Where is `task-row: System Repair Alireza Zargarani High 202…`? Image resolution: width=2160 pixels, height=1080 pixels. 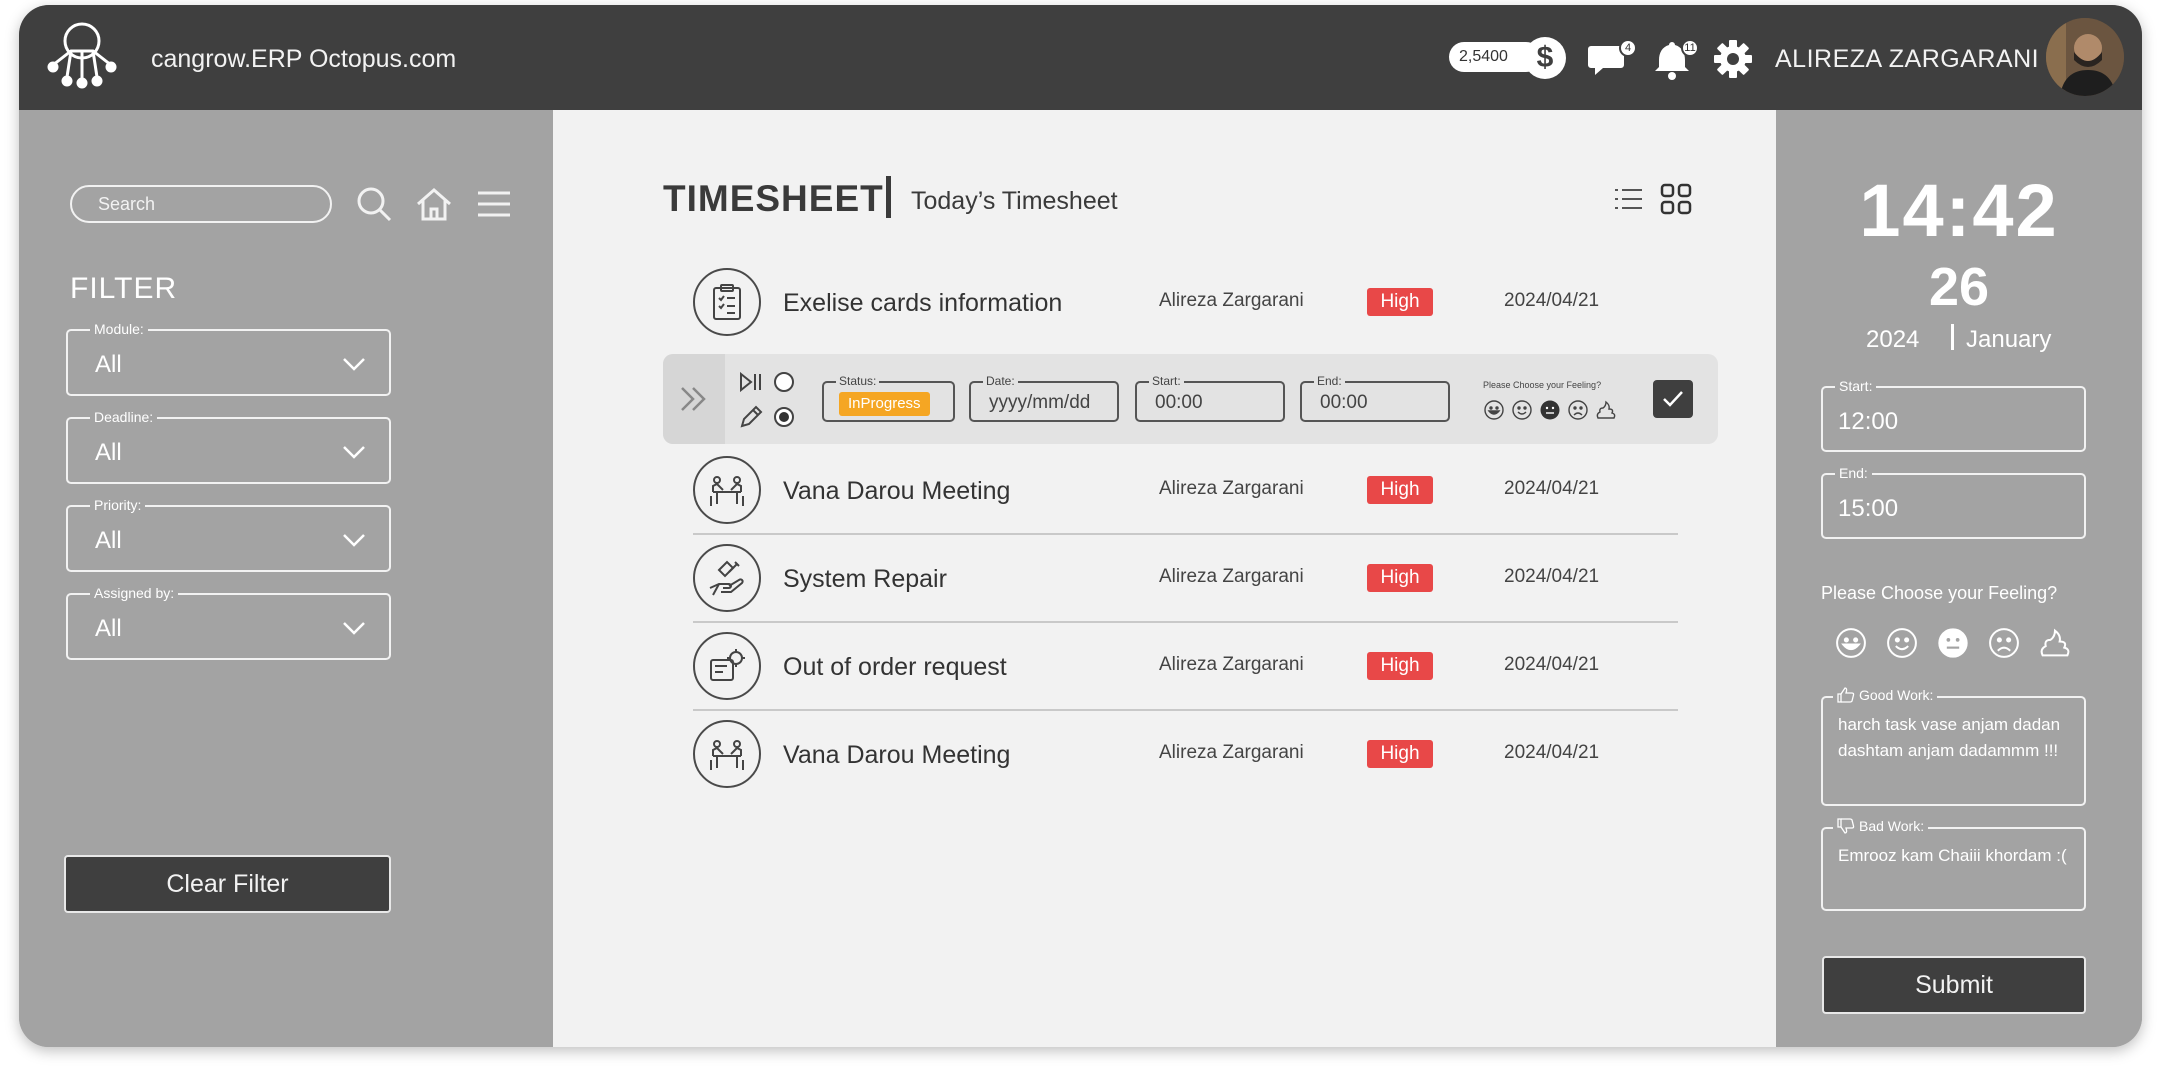
task-row: System Repair Alireza Zargarani High 202… is located at coordinates (1188, 579).